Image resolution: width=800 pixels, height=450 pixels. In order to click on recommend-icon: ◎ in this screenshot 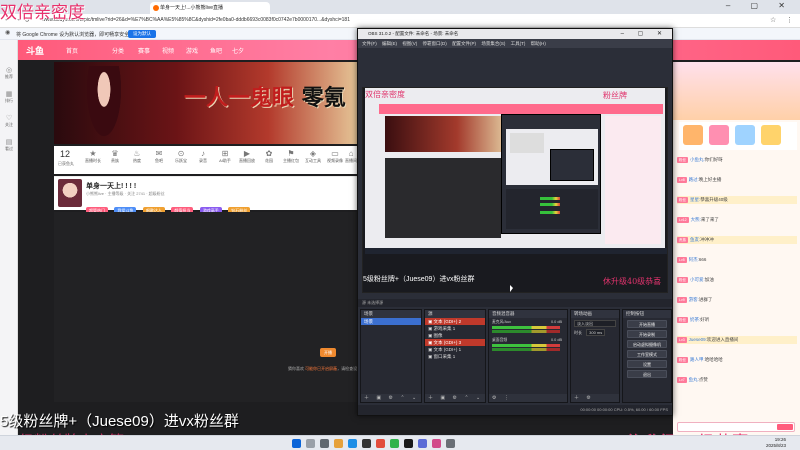, I will do `click(9, 70)`.